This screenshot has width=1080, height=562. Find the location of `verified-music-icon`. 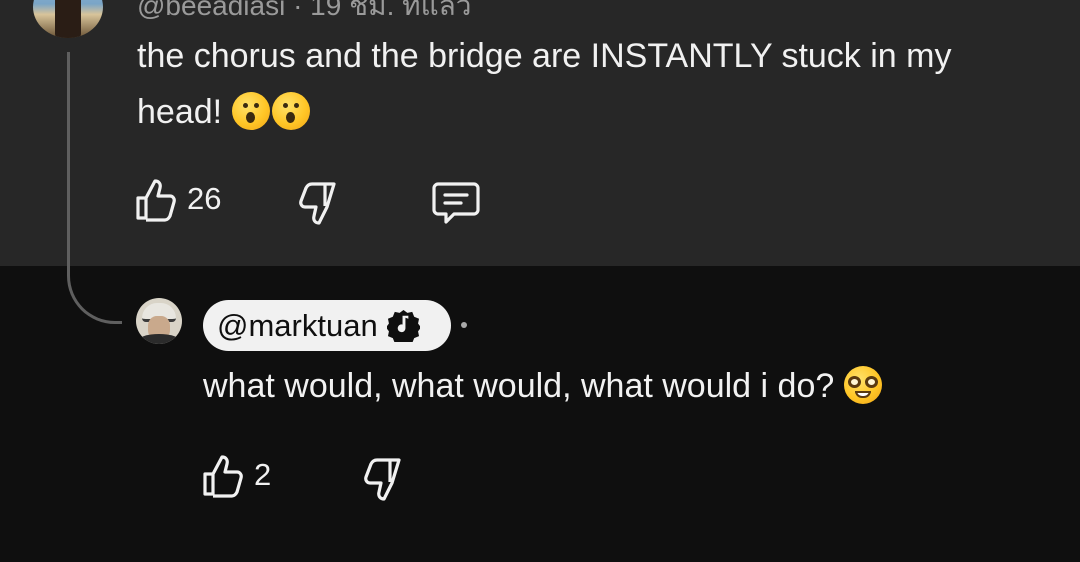

verified-music-icon is located at coordinates (403, 325).